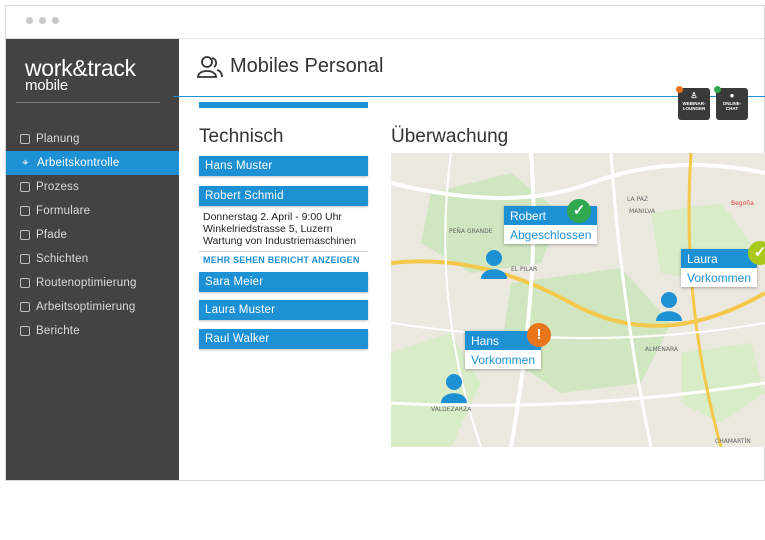 This screenshot has height=540, width=765. I want to click on technisch-title: Technisch, so click(241, 136).